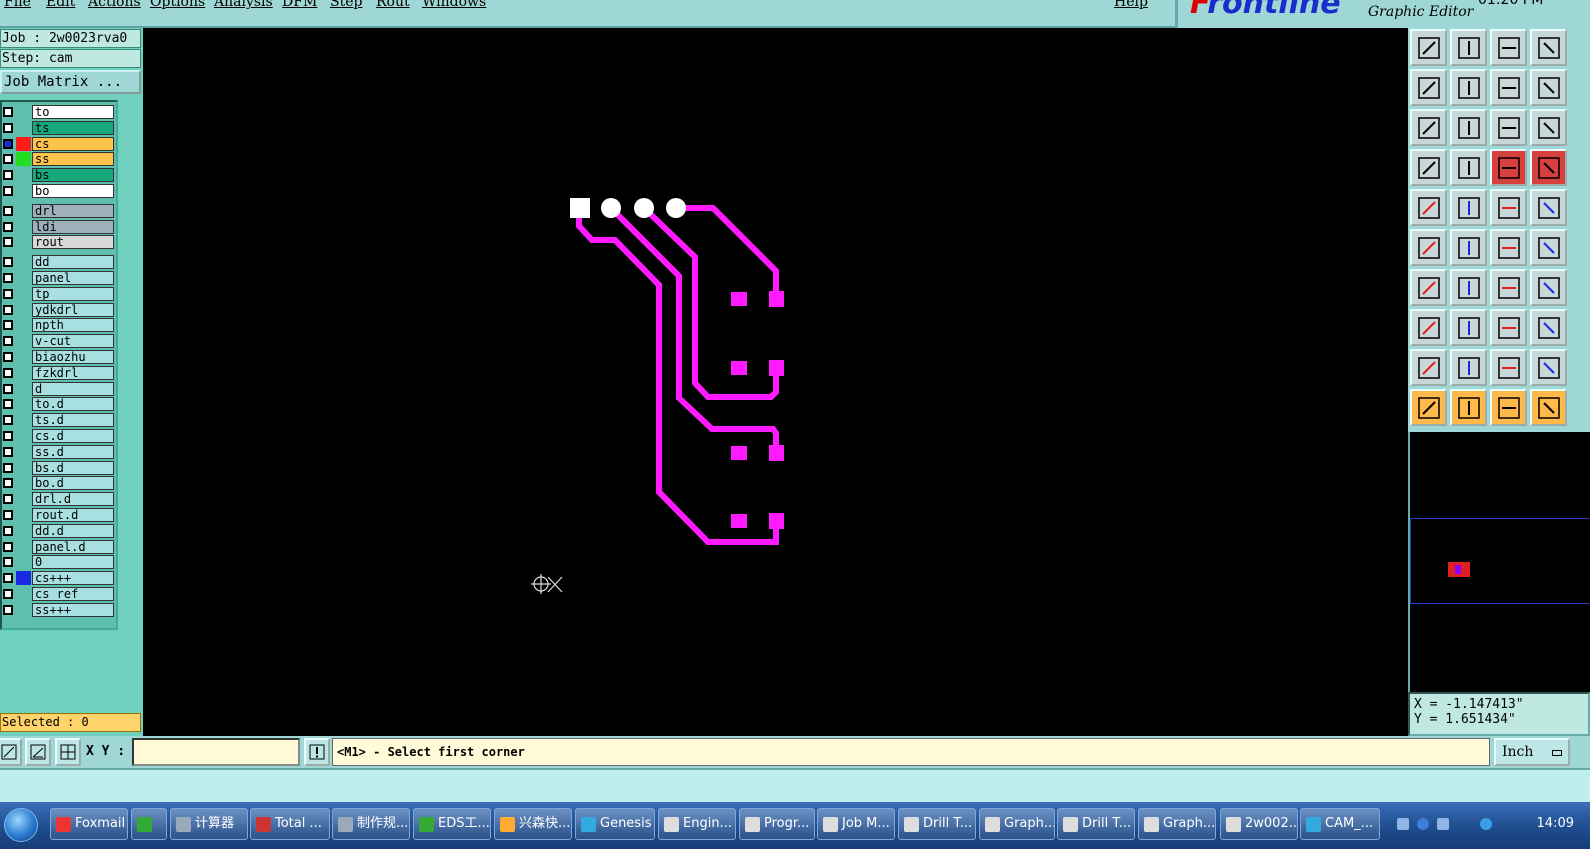 The width and height of the screenshot is (1590, 849). I want to click on taskbar-button: Genesis, so click(615, 824).